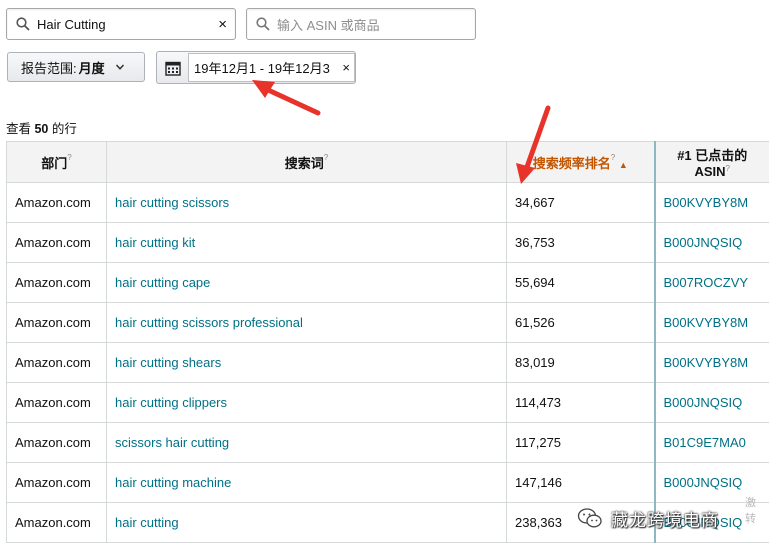 The height and width of the screenshot is (551, 769). Describe the element at coordinates (306, 242) in the screenshot. I see `search-term-link: hair cutting kit` at that location.